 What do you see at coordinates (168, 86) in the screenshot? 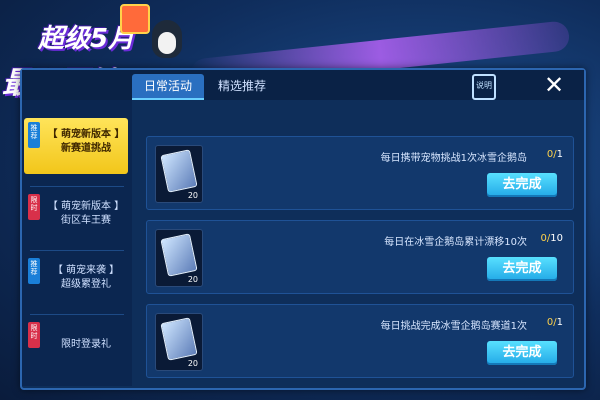
I see `tab-daily-activities: 日常活动` at bounding box center [168, 86].